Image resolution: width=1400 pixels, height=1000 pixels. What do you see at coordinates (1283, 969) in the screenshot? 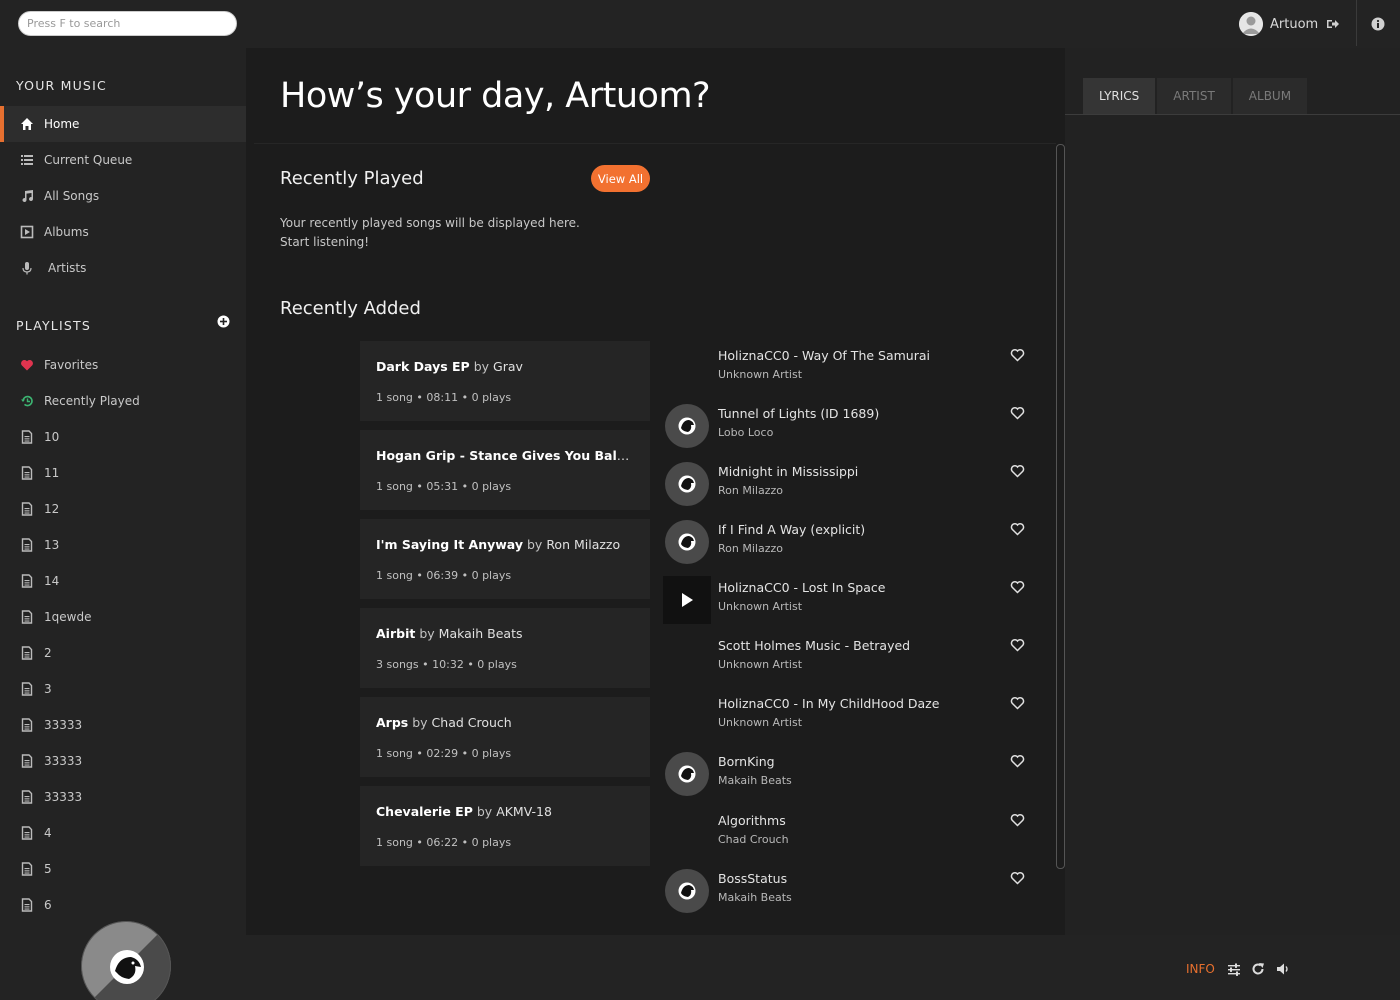
I see `volume-icon` at bounding box center [1283, 969].